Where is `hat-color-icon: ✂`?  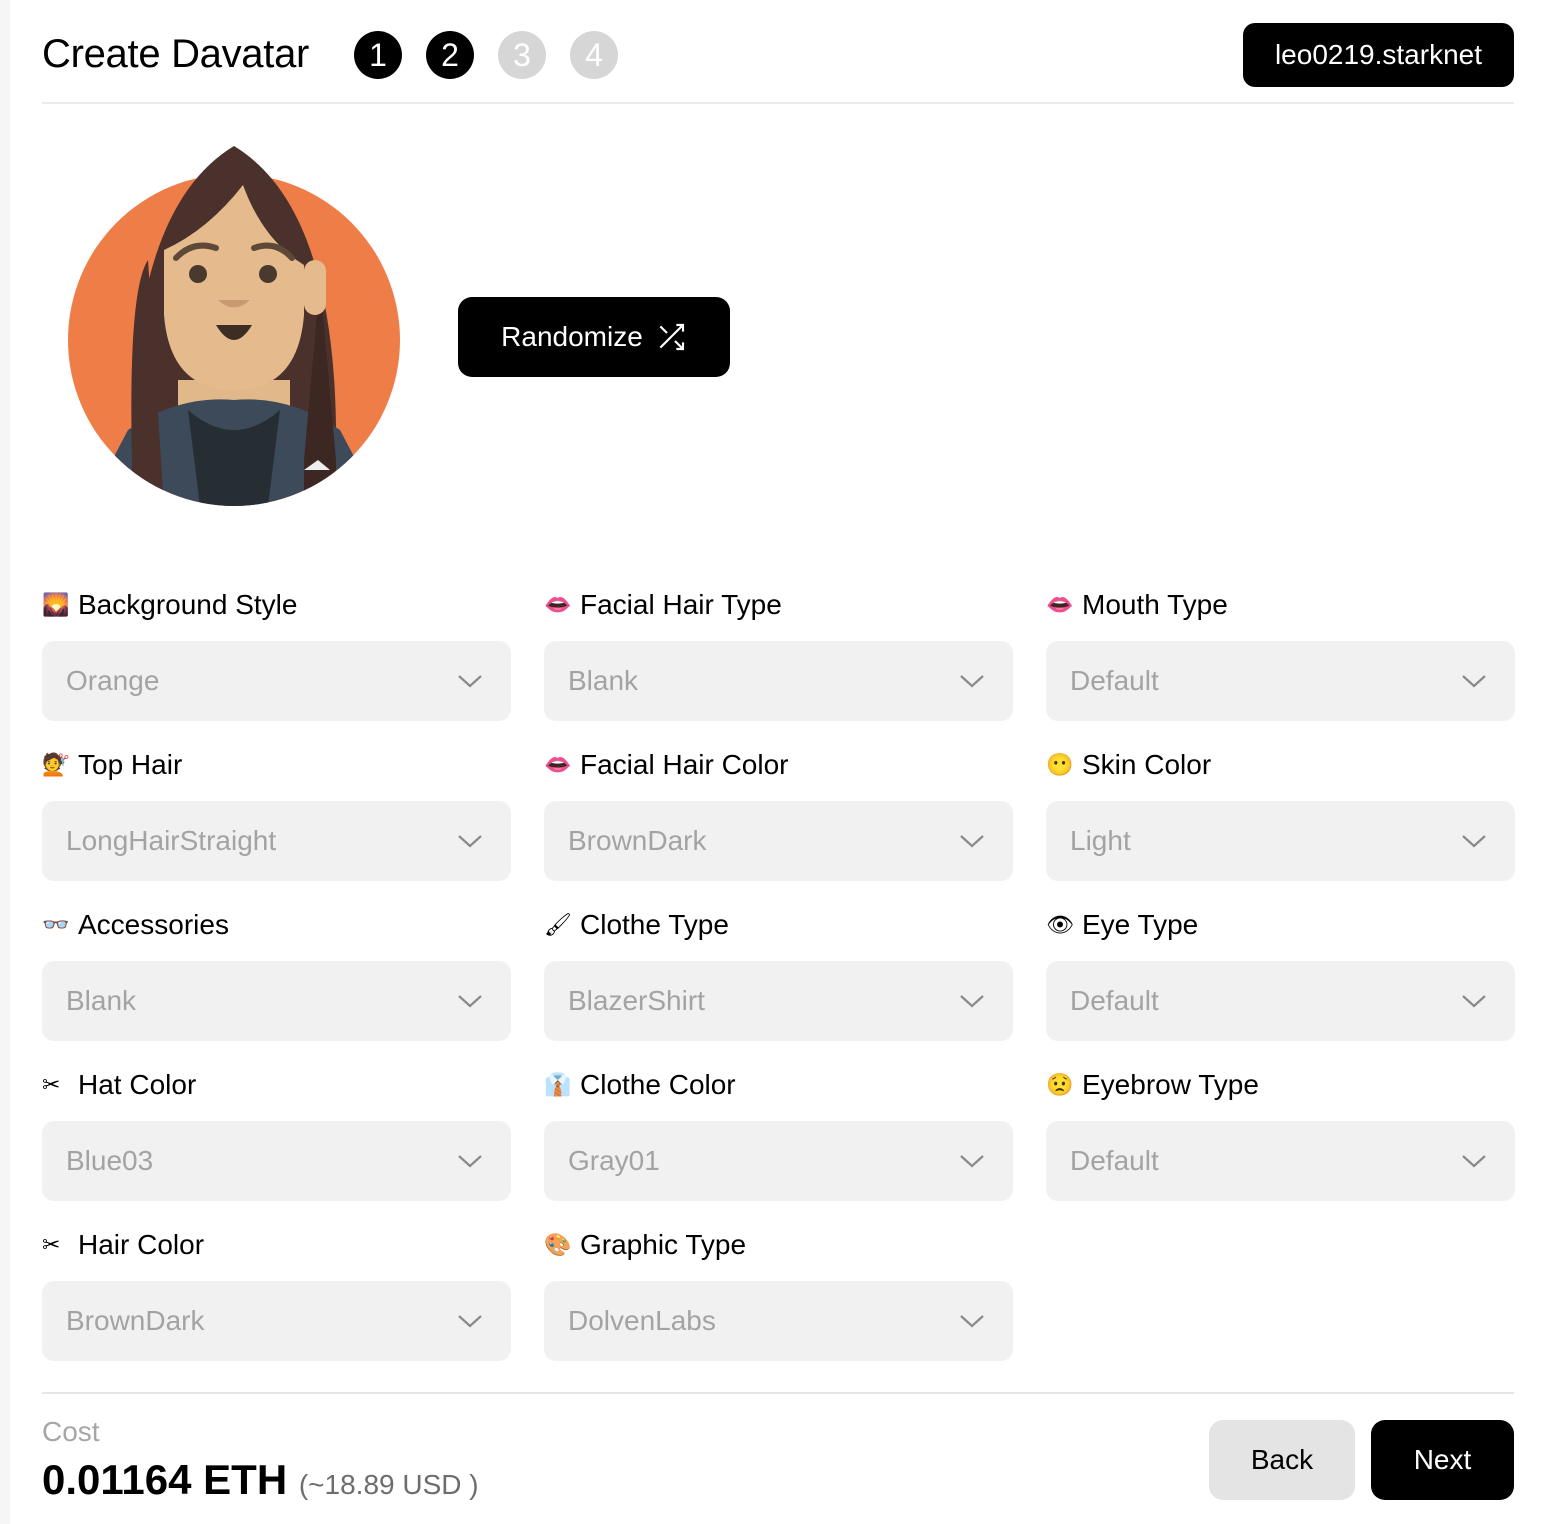
hat-color-icon: ✂ is located at coordinates (51, 1084).